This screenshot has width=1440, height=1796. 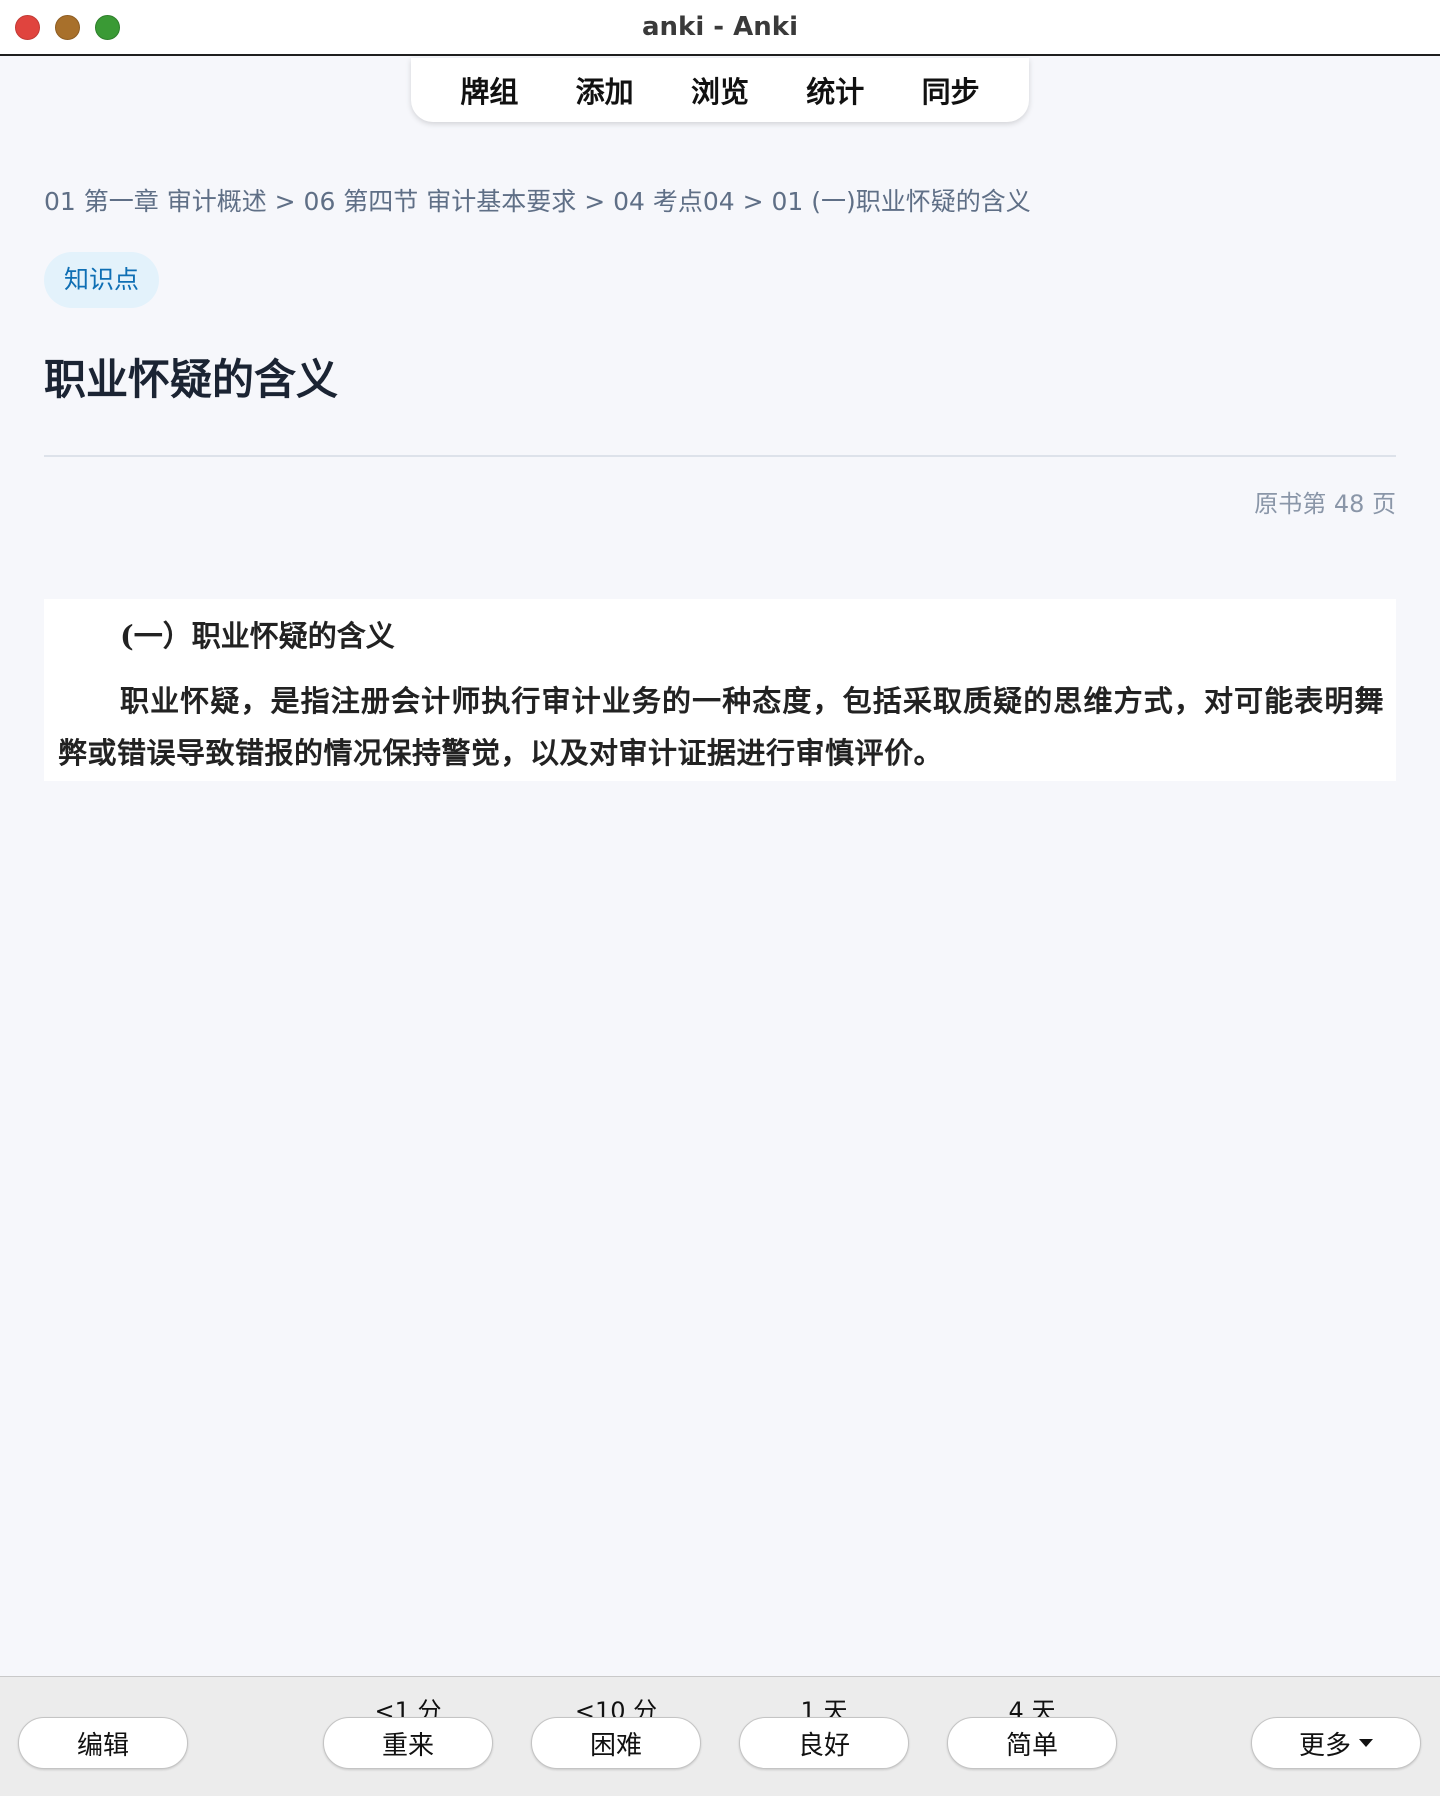 I want to click on again-button: 重来, so click(x=408, y=1743).